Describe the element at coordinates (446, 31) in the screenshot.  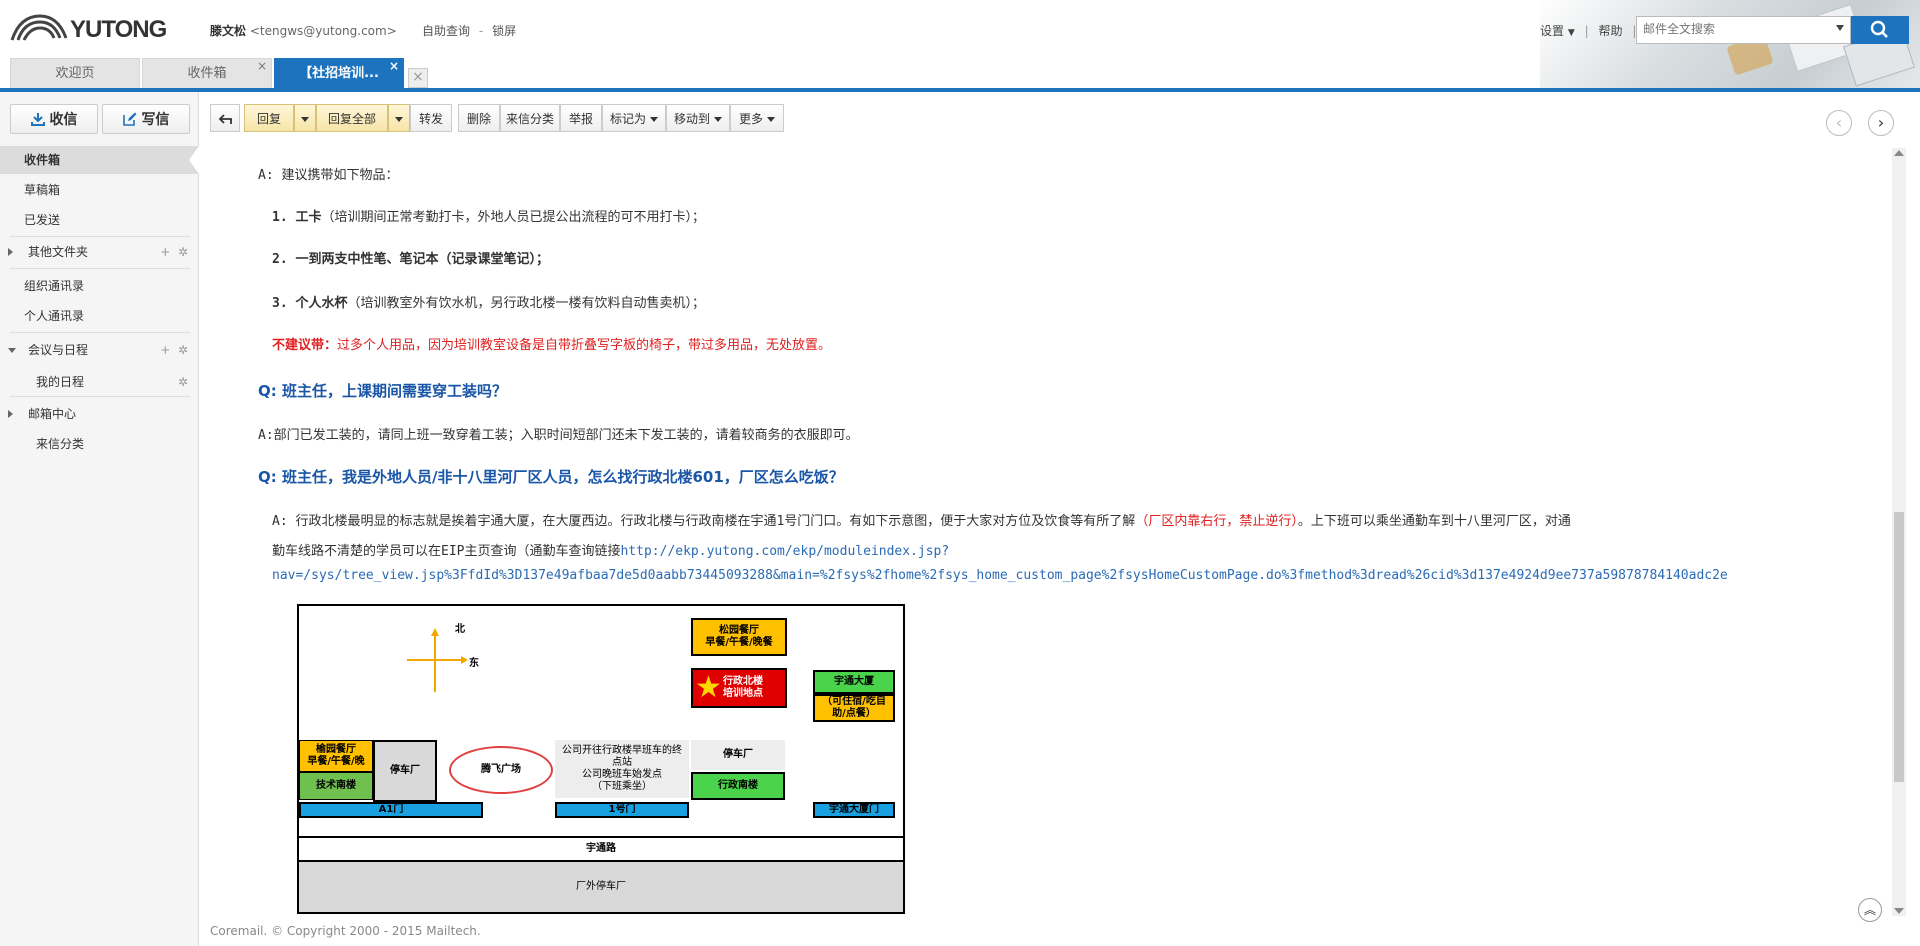
I see `self-service-link: 自助查询` at that location.